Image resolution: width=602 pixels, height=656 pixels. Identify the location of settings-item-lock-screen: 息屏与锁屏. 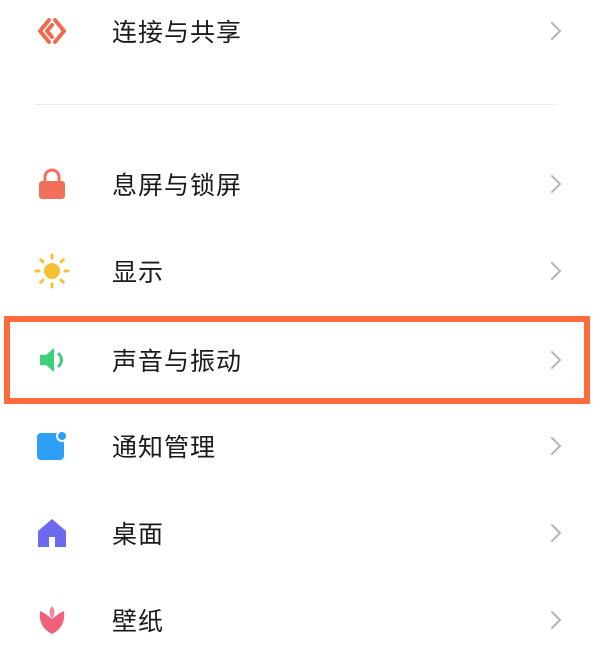
(301, 184).